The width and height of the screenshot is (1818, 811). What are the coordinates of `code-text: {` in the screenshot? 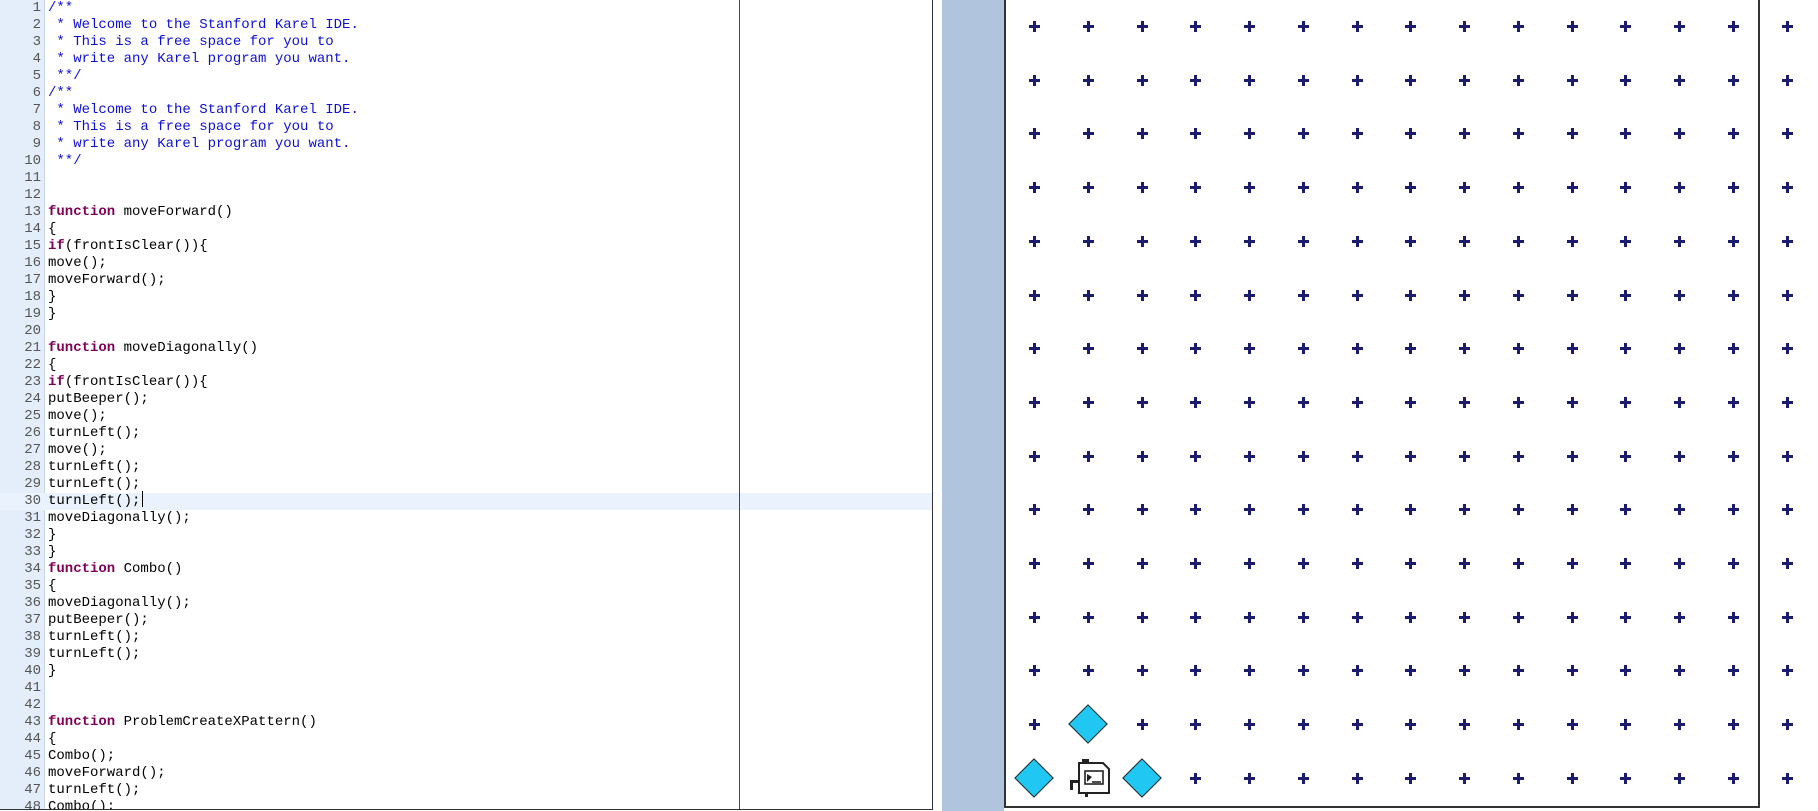 It's located at (52, 229).